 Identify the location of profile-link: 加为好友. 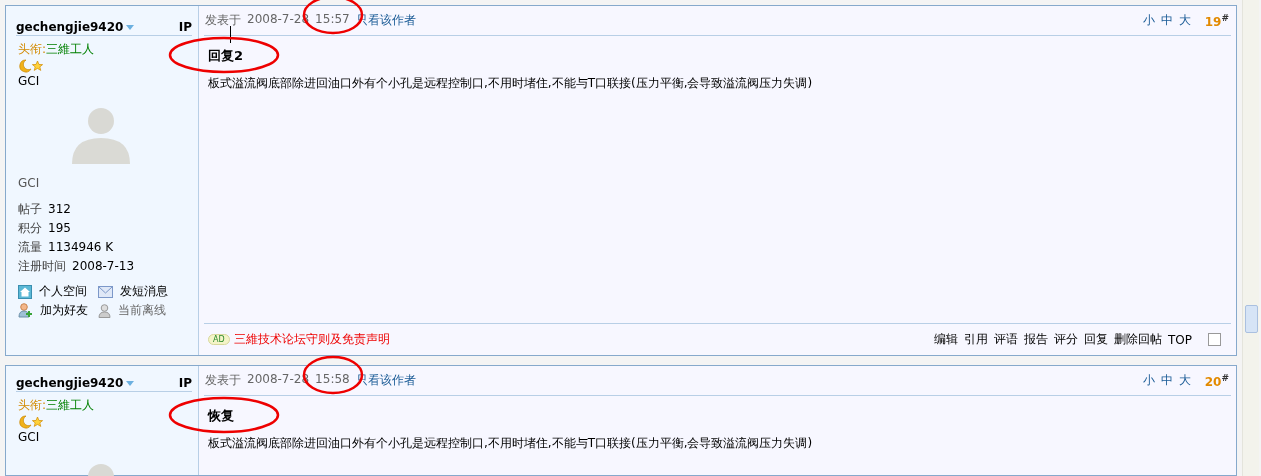
(58, 310).